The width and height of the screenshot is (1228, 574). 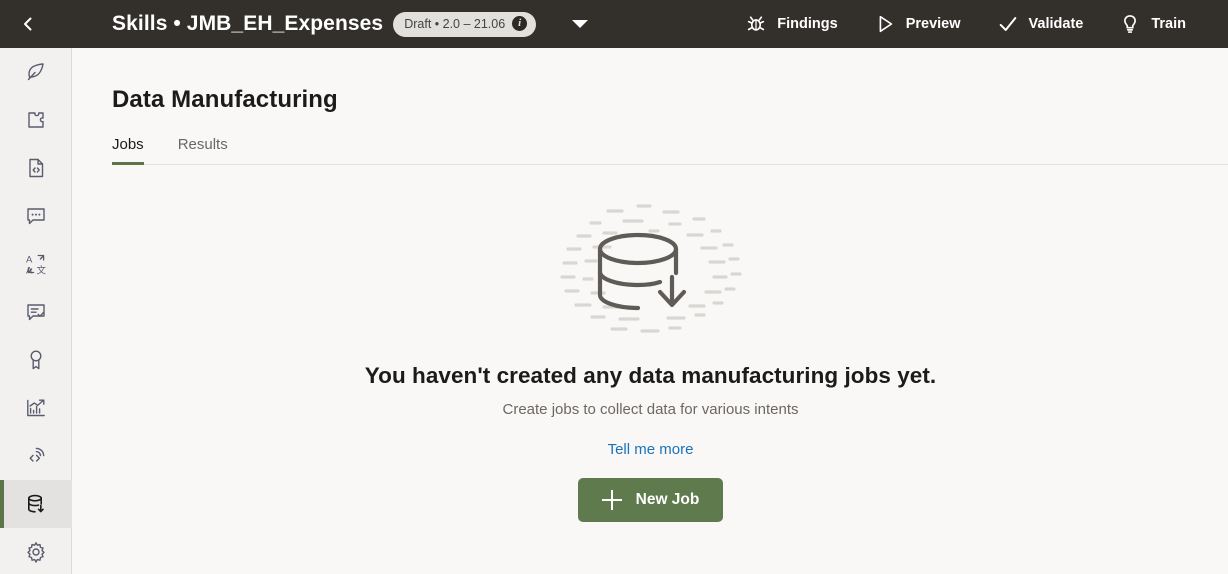 What do you see at coordinates (1130, 24) in the screenshot?
I see `lightbulb-icon` at bounding box center [1130, 24].